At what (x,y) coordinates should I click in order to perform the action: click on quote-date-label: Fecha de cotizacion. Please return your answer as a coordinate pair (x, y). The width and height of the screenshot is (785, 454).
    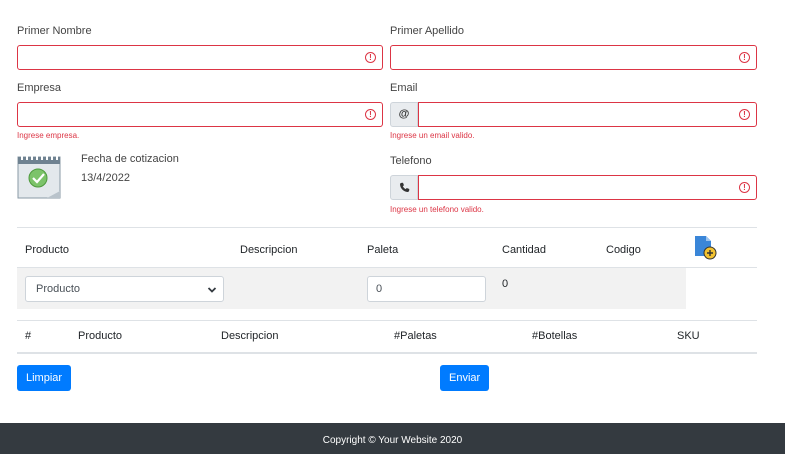
    Looking at the image, I should click on (130, 159).